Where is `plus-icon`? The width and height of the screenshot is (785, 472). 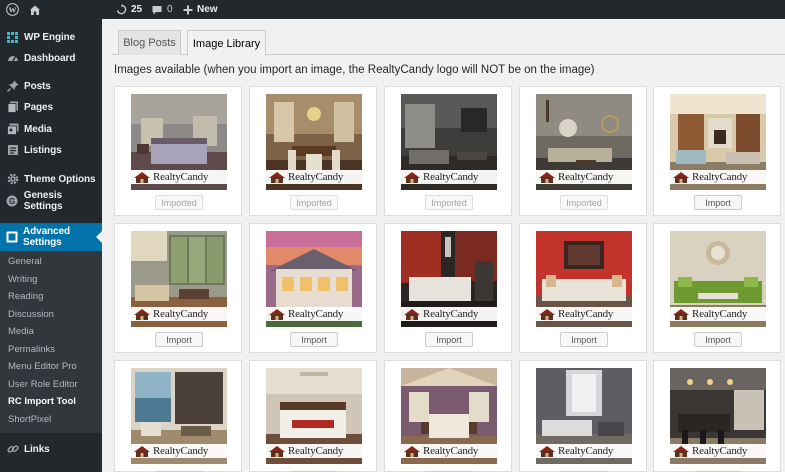 plus-icon is located at coordinates (188, 10).